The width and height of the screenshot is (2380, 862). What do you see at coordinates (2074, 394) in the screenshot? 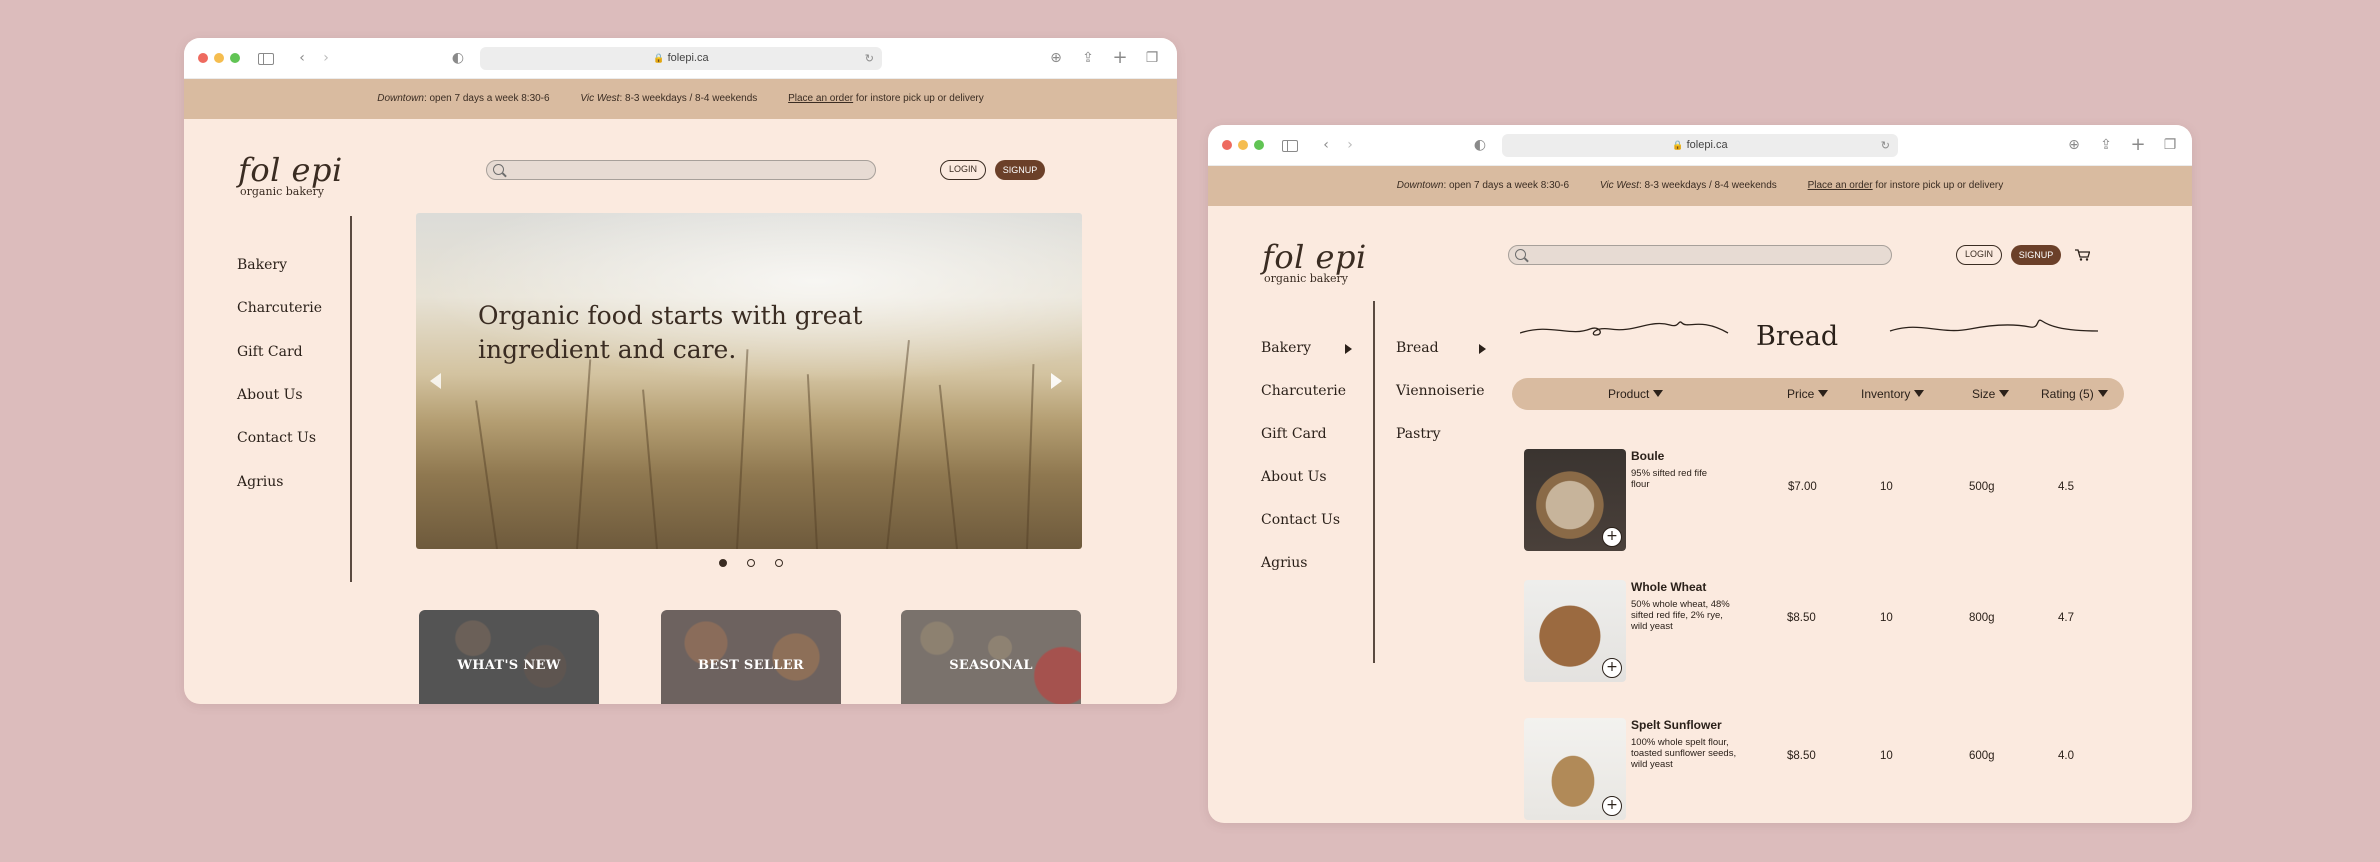
I see `sort-rating: Rating (5)` at bounding box center [2074, 394].